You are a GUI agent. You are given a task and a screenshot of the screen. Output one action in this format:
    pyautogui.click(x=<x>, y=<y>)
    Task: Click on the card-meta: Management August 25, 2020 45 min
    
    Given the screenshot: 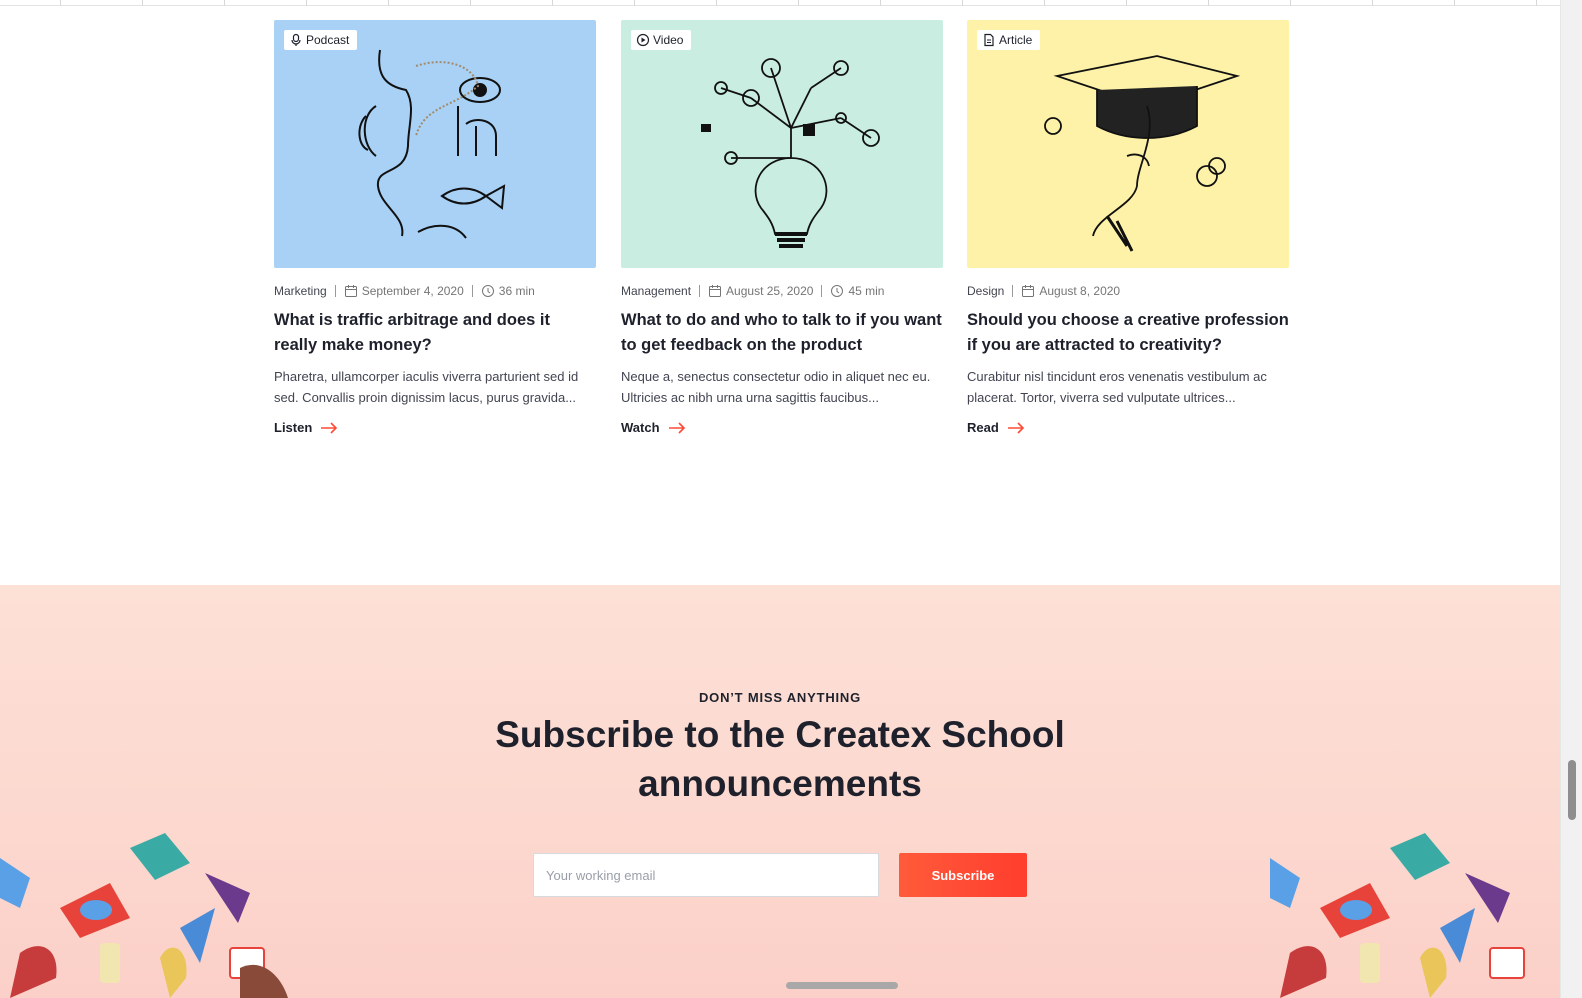 What is the action you would take?
    pyautogui.click(x=782, y=291)
    